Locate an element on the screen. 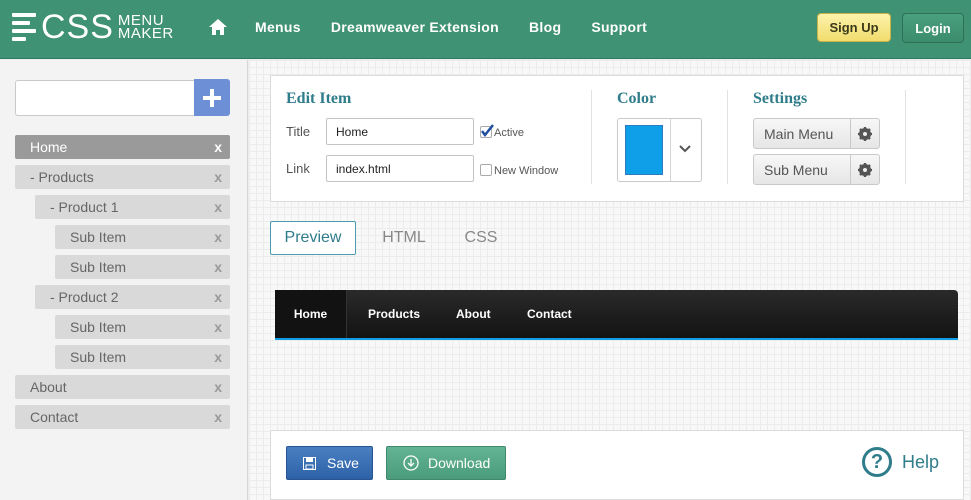 This screenshot has width=971, height=500. action-panel: Save Download ? Help is located at coordinates (617, 465).